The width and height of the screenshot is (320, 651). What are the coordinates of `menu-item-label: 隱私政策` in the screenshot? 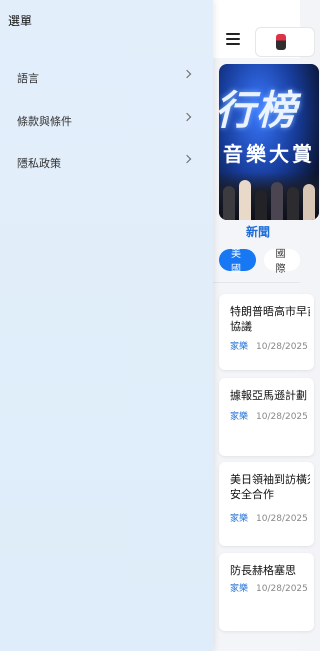 It's located at (39, 163).